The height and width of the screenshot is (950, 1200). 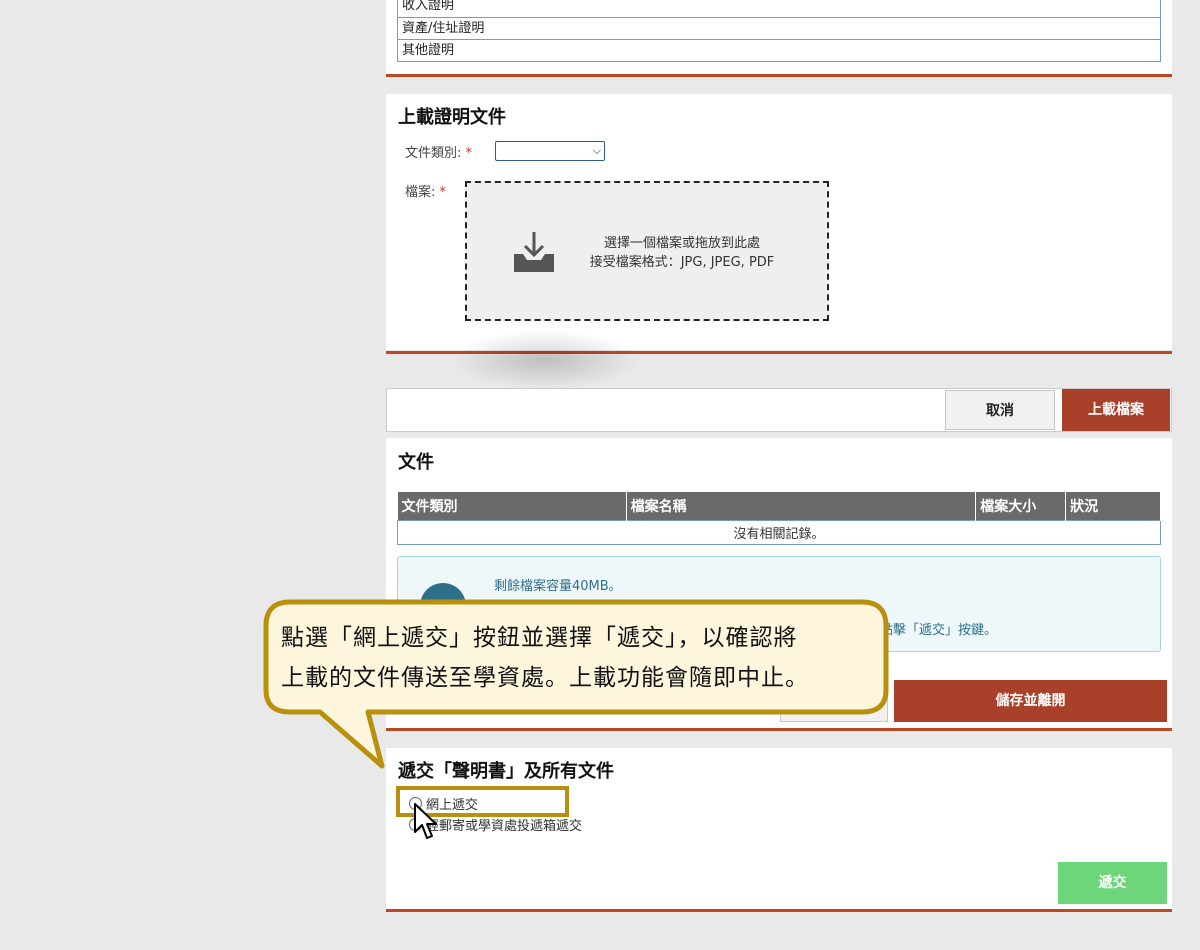 What do you see at coordinates (682, 253) in the screenshot?
I see `dropzone-text: 選擇一個檔案或拖放到此處 接受檔案格式：JPG, JPEG, PDF` at bounding box center [682, 253].